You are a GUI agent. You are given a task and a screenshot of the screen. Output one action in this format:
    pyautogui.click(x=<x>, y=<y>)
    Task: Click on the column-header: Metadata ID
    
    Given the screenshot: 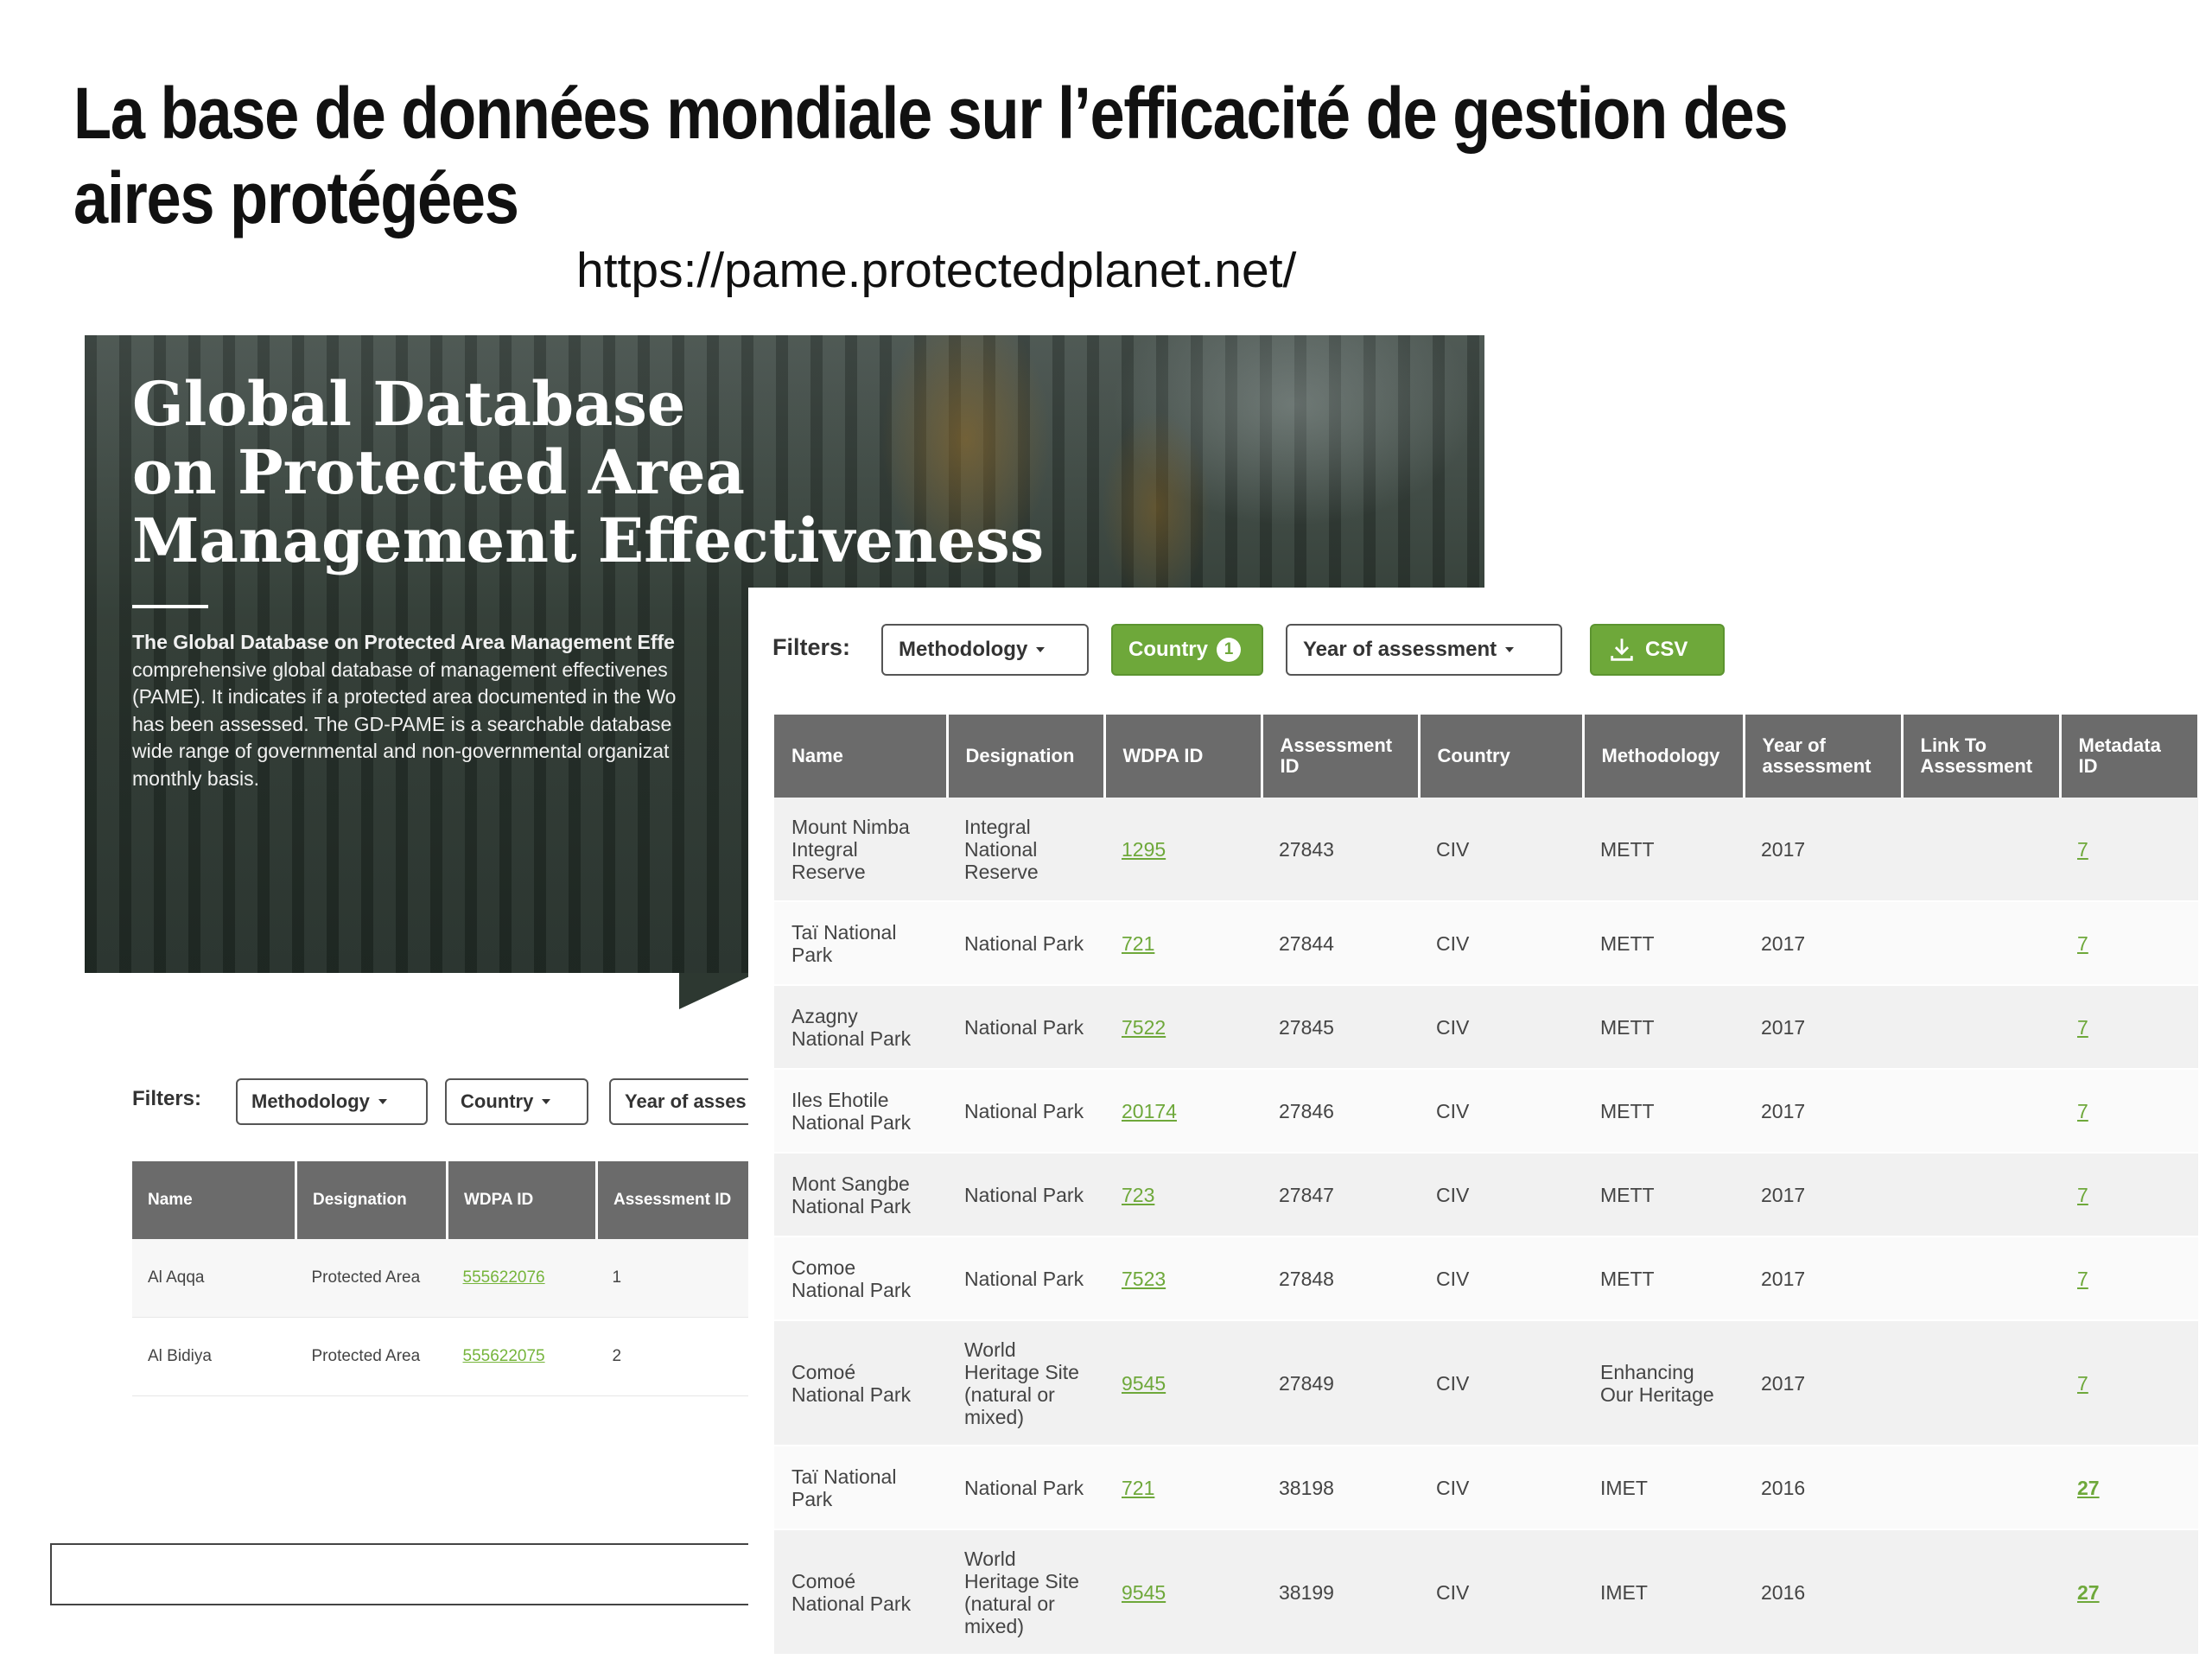 What is the action you would take?
    pyautogui.click(x=2130, y=756)
    